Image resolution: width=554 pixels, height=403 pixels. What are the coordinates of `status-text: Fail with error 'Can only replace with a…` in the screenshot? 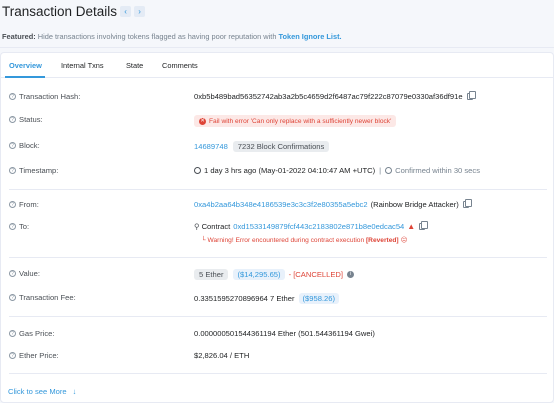 It's located at (300, 121).